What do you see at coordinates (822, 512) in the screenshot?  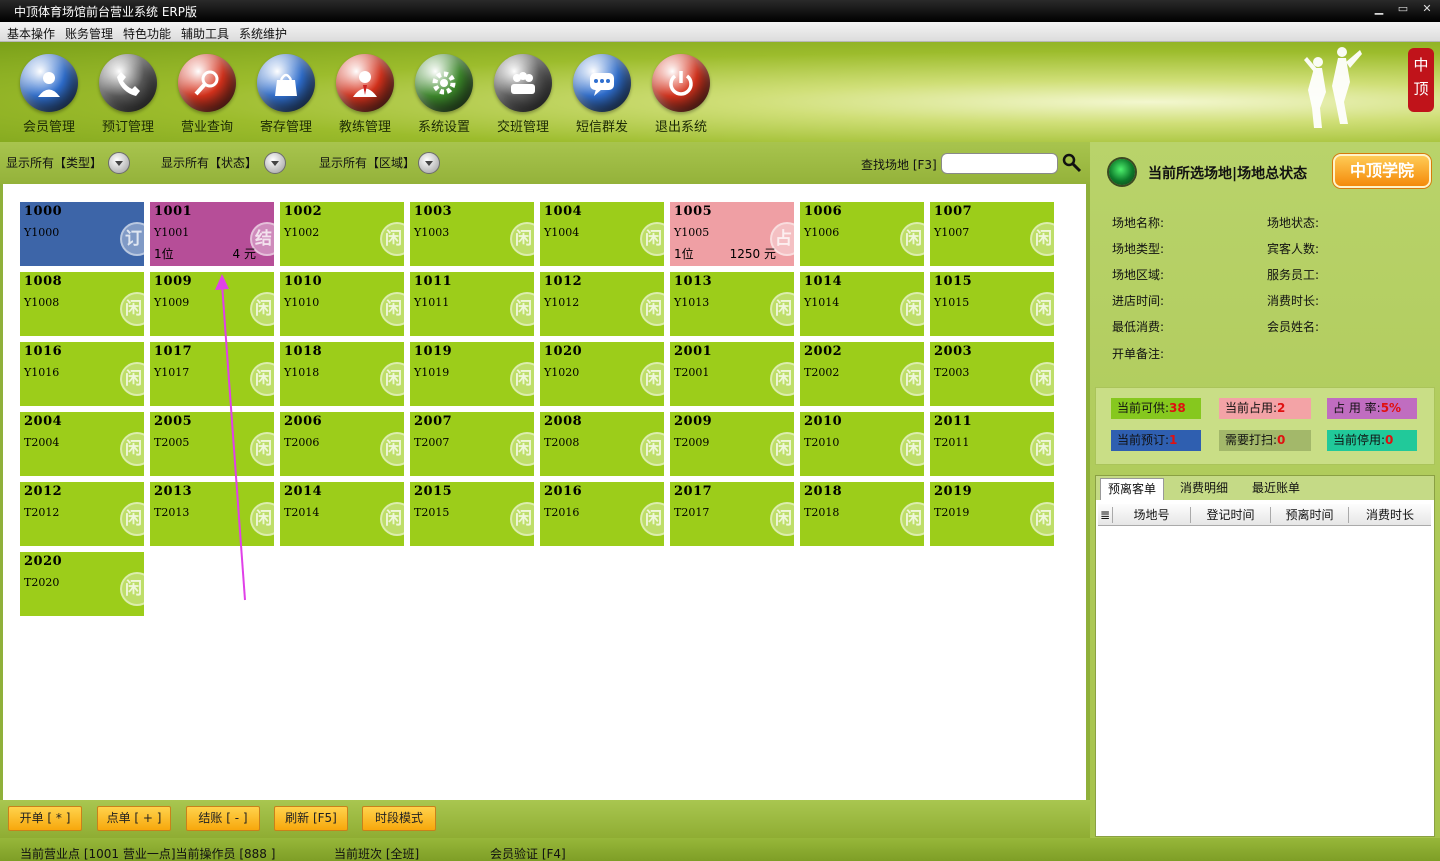 I see `venue-code: T2018` at bounding box center [822, 512].